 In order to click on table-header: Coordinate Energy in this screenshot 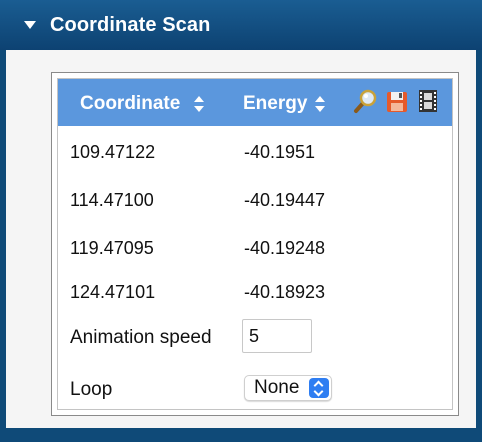, I will do `click(255, 102)`.